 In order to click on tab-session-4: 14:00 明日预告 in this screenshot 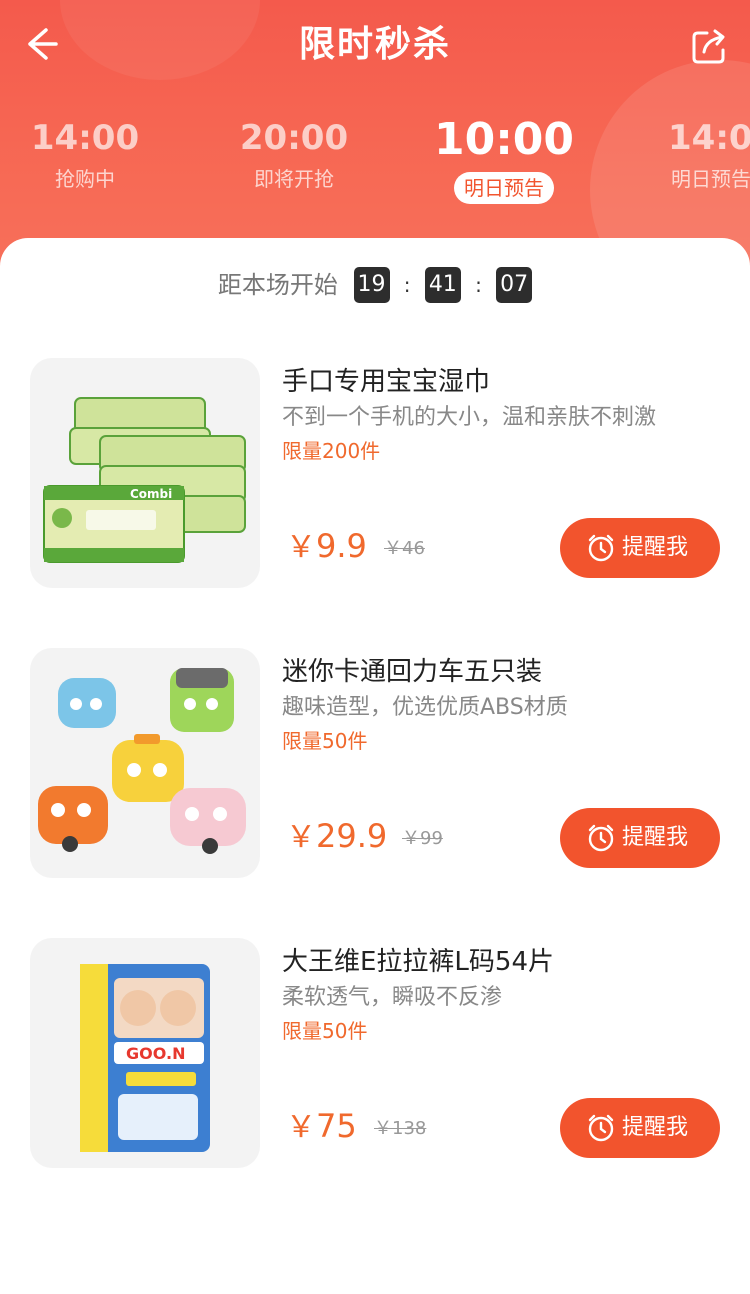, I will do `click(695, 153)`.